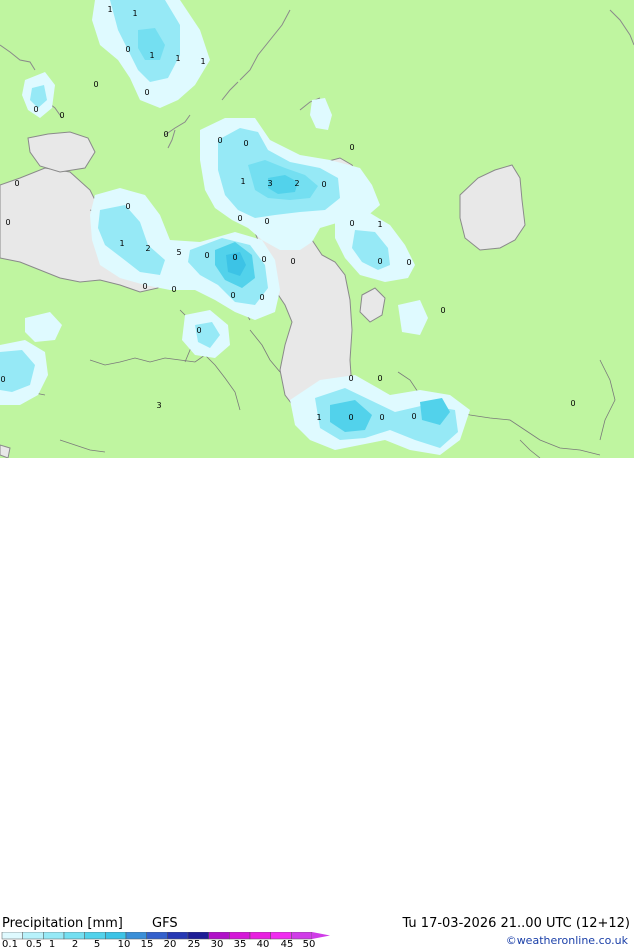 The width and height of the screenshot is (634, 950). What do you see at coordinates (170, 944) in the screenshot?
I see `legend-label: 20` at bounding box center [170, 944].